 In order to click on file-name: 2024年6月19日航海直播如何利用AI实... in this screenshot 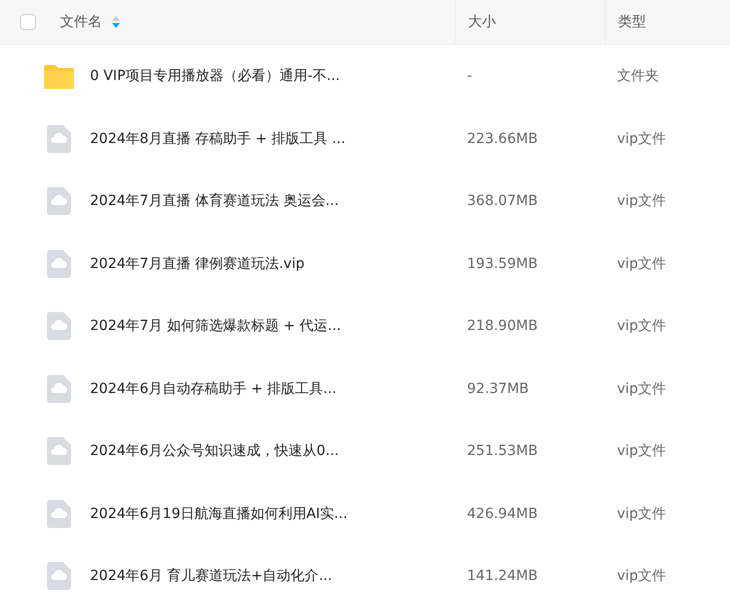, I will do `click(219, 513)`.